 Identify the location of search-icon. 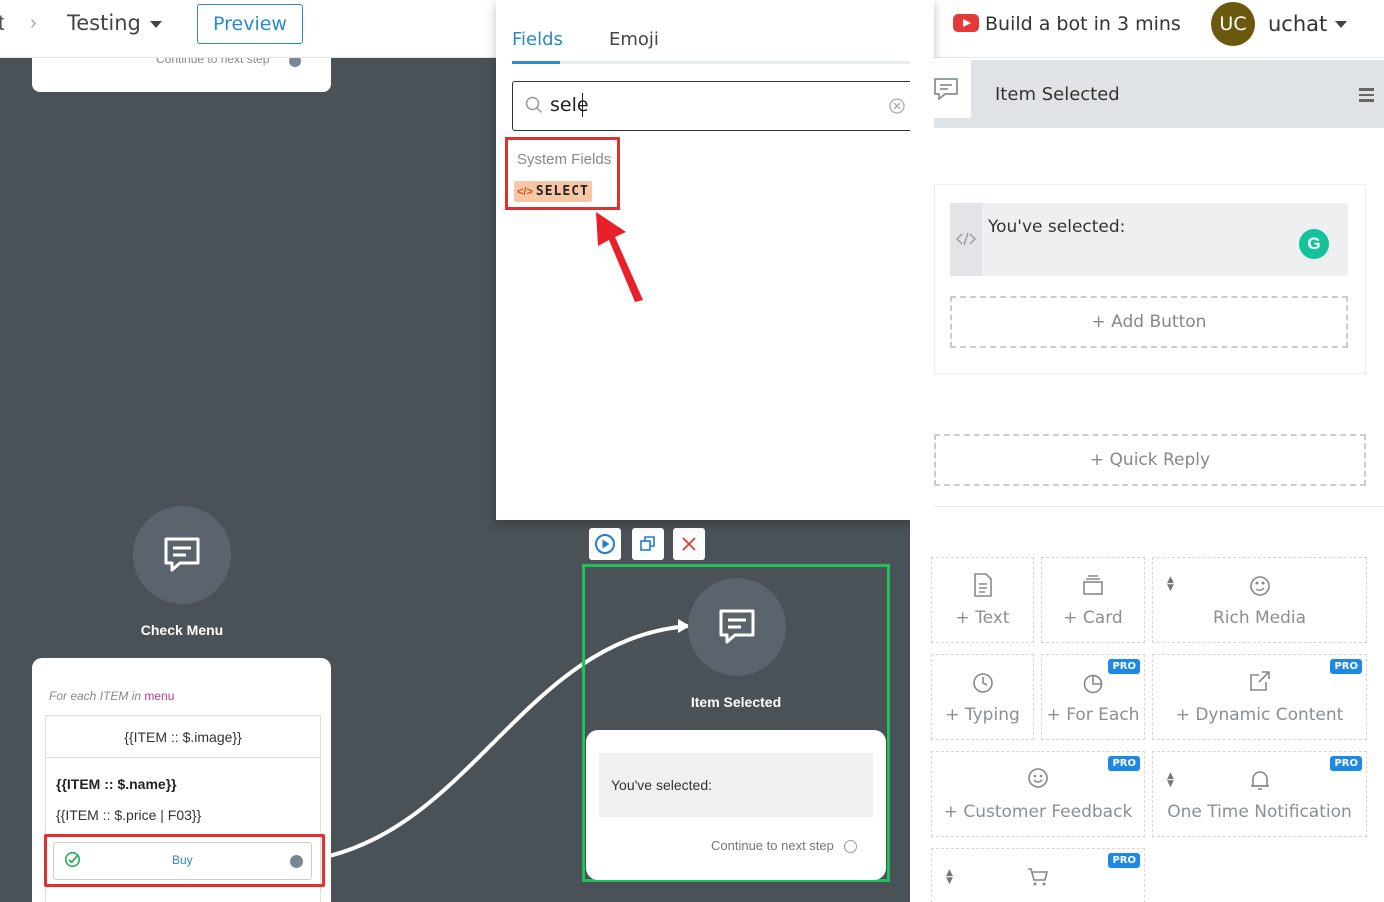
(534, 105).